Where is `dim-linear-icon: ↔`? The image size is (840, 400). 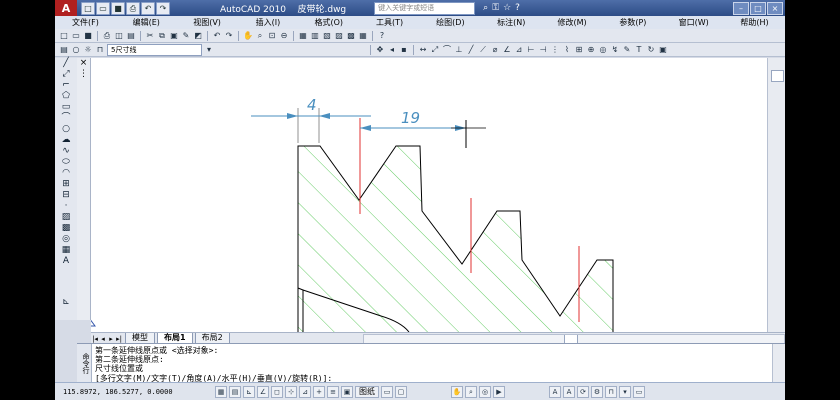
dim-linear-icon: ↔ is located at coordinates (423, 50).